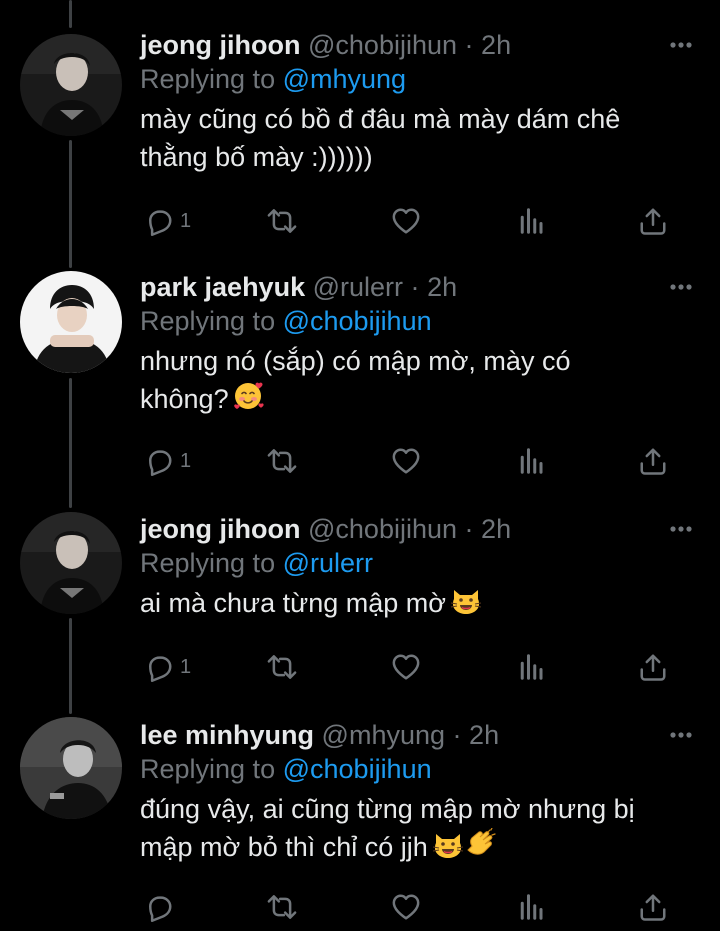 The width and height of the screenshot is (720, 931). Describe the element at coordinates (70, 14) in the screenshot. I see `thread-line-top` at that location.